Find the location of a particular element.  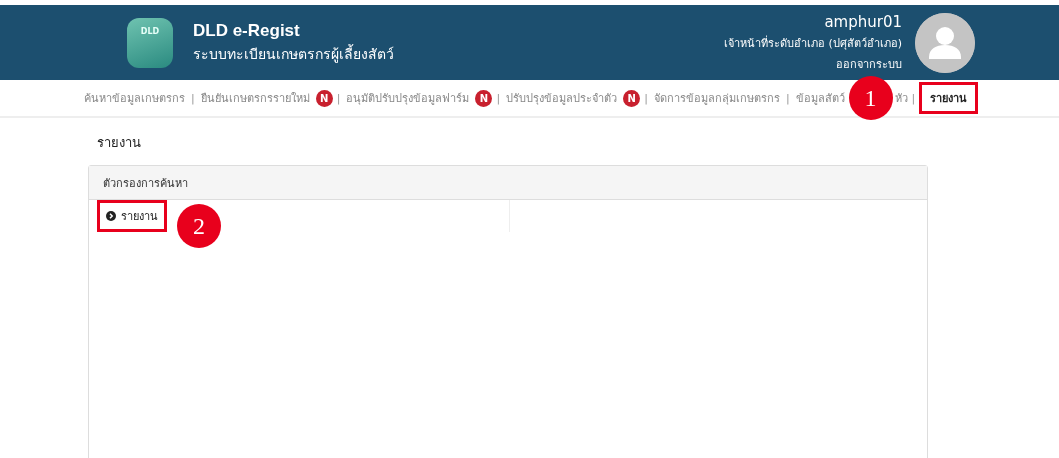

logout-link: ออกจากระบบ is located at coordinates (869, 63).